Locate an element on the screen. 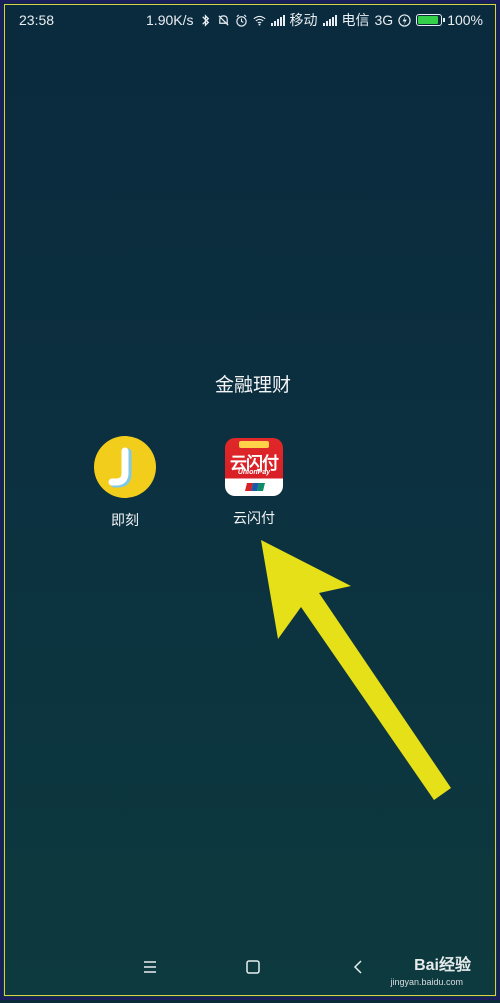  menu-icon is located at coordinates (150, 967).